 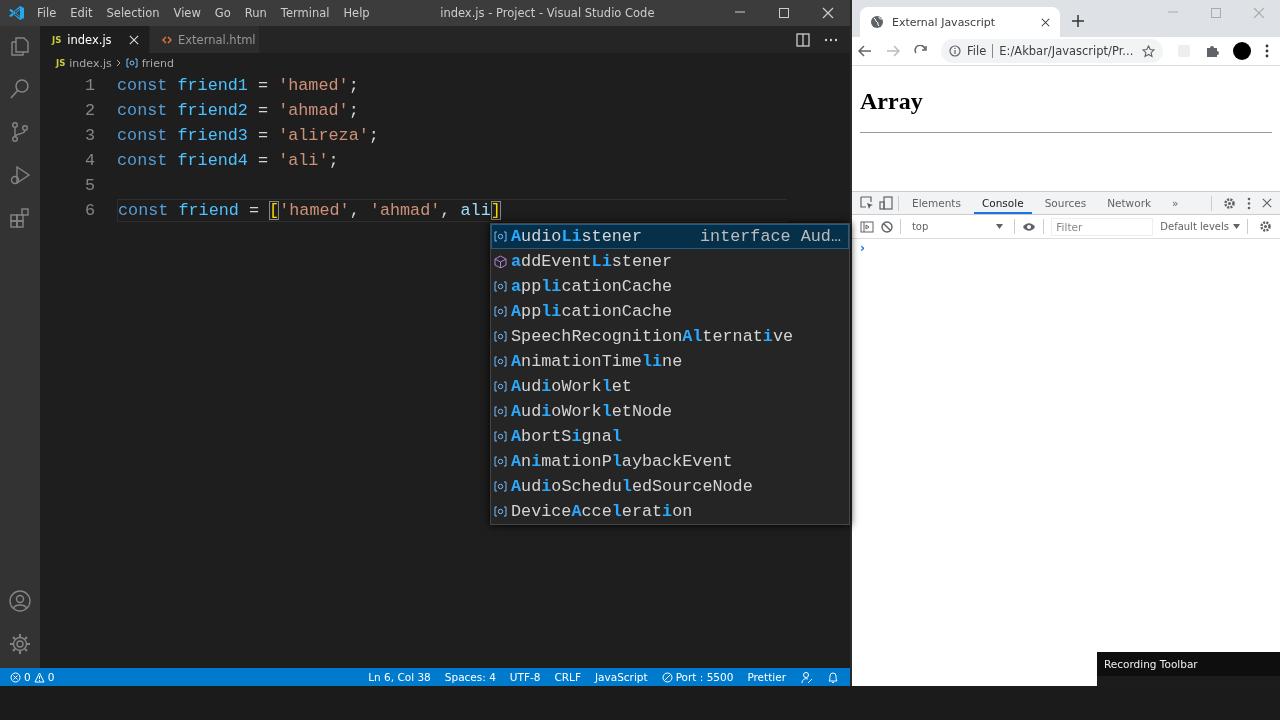 What do you see at coordinates (1200, 226) in the screenshot?
I see `levels-dropdown: Default levels` at bounding box center [1200, 226].